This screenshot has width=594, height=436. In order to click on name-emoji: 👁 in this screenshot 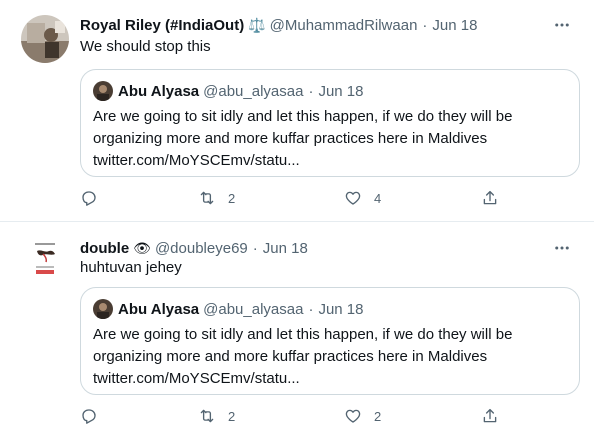, I will do `click(142, 247)`.